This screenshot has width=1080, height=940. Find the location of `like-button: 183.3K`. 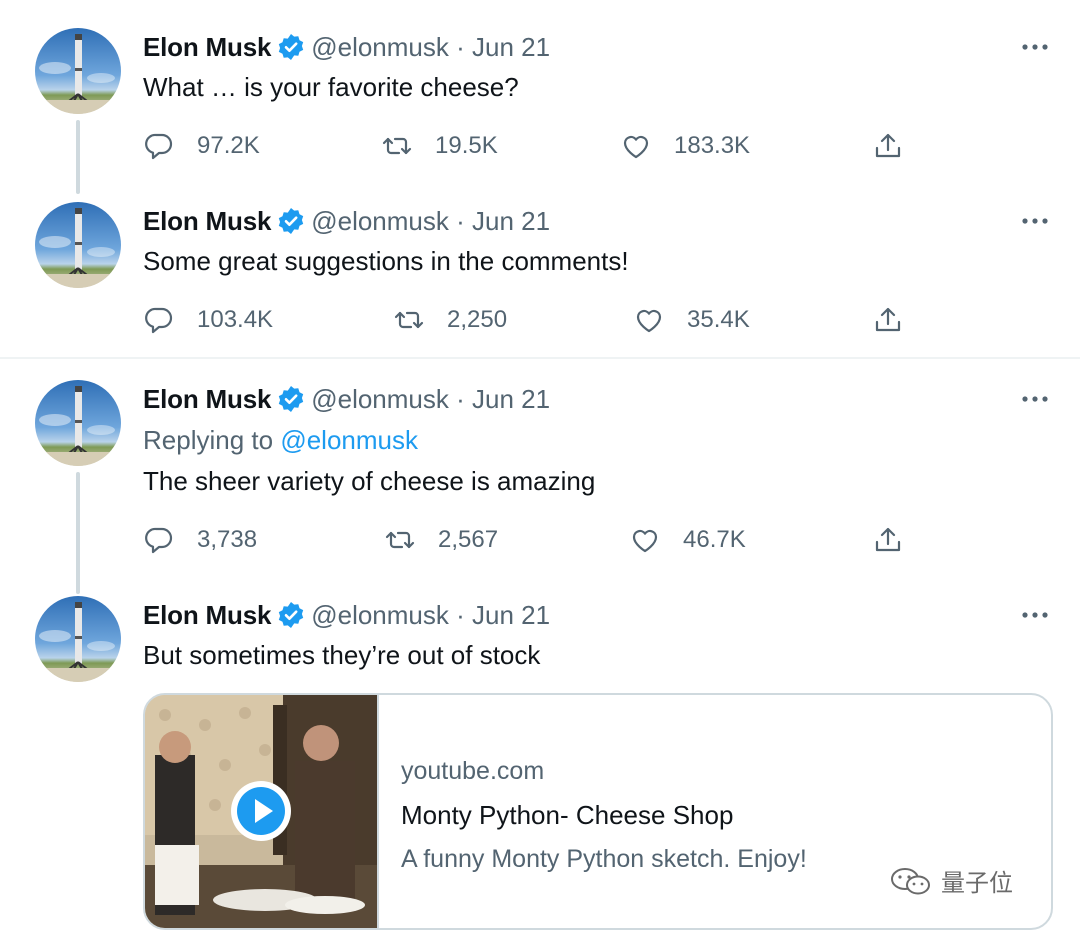

like-button: 183.3K is located at coordinates (685, 146).